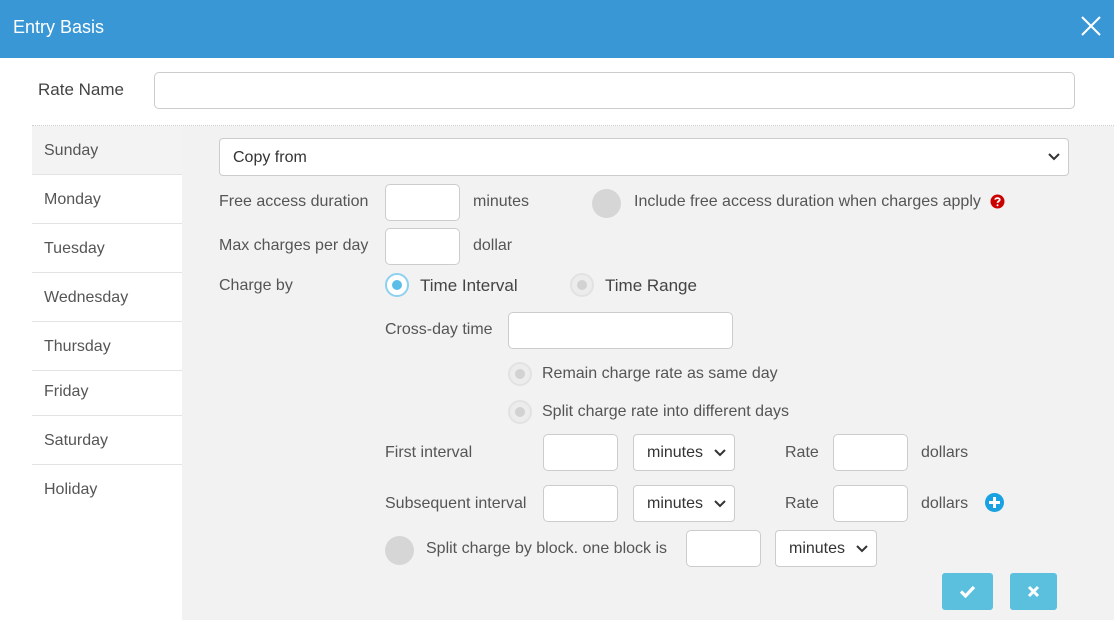 The image size is (1114, 620). I want to click on check-icon, so click(967, 591).